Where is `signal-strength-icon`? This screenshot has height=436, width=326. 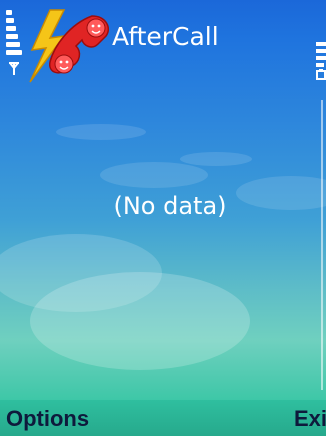
signal-strength-icon is located at coordinates (14, 45).